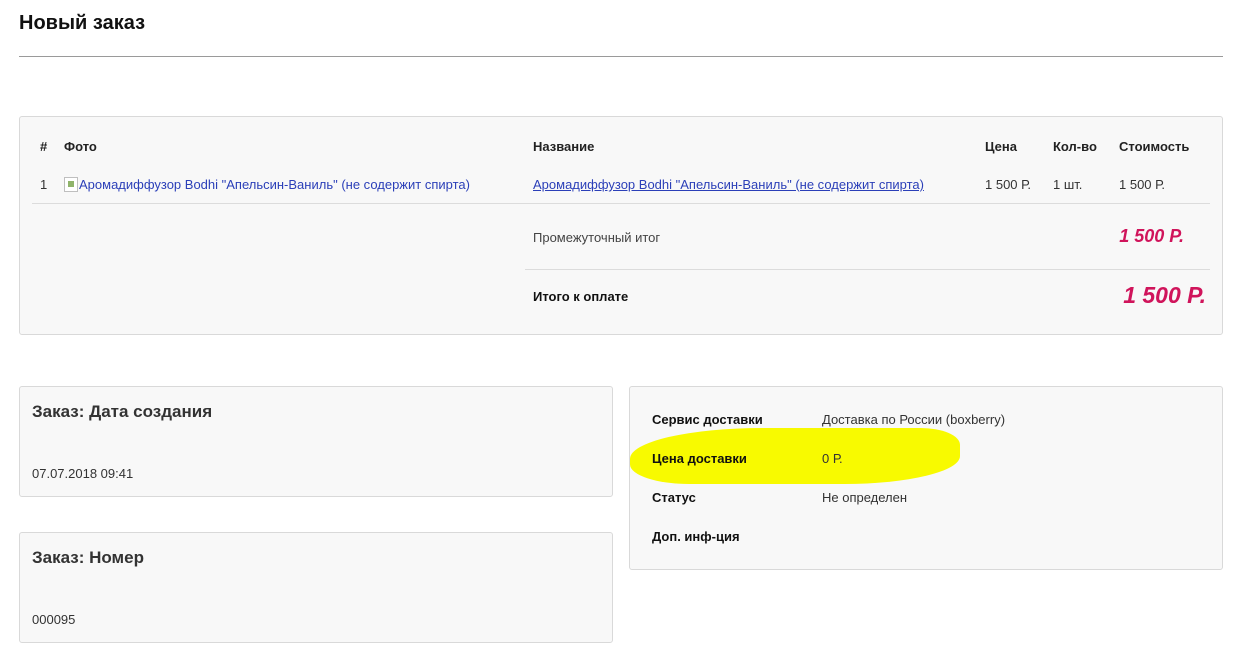 Image resolution: width=1250 pixels, height=665 pixels. What do you see at coordinates (865, 497) in the screenshot?
I see `delivery-status-value: Не определен` at bounding box center [865, 497].